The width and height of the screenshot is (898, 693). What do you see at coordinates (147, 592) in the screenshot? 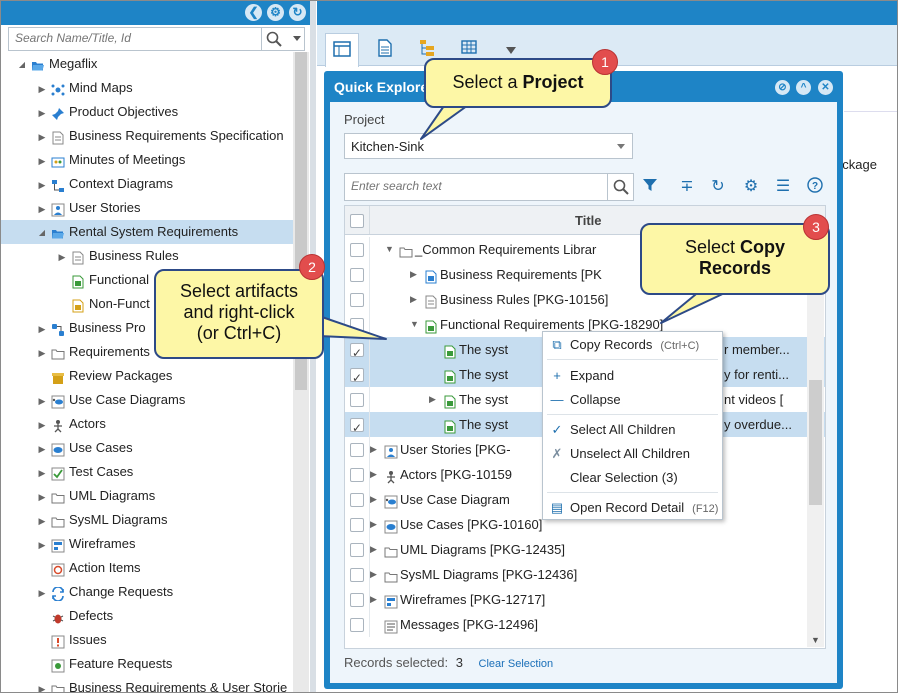
I see `tree-node: ▶ Change Requests` at bounding box center [147, 592].